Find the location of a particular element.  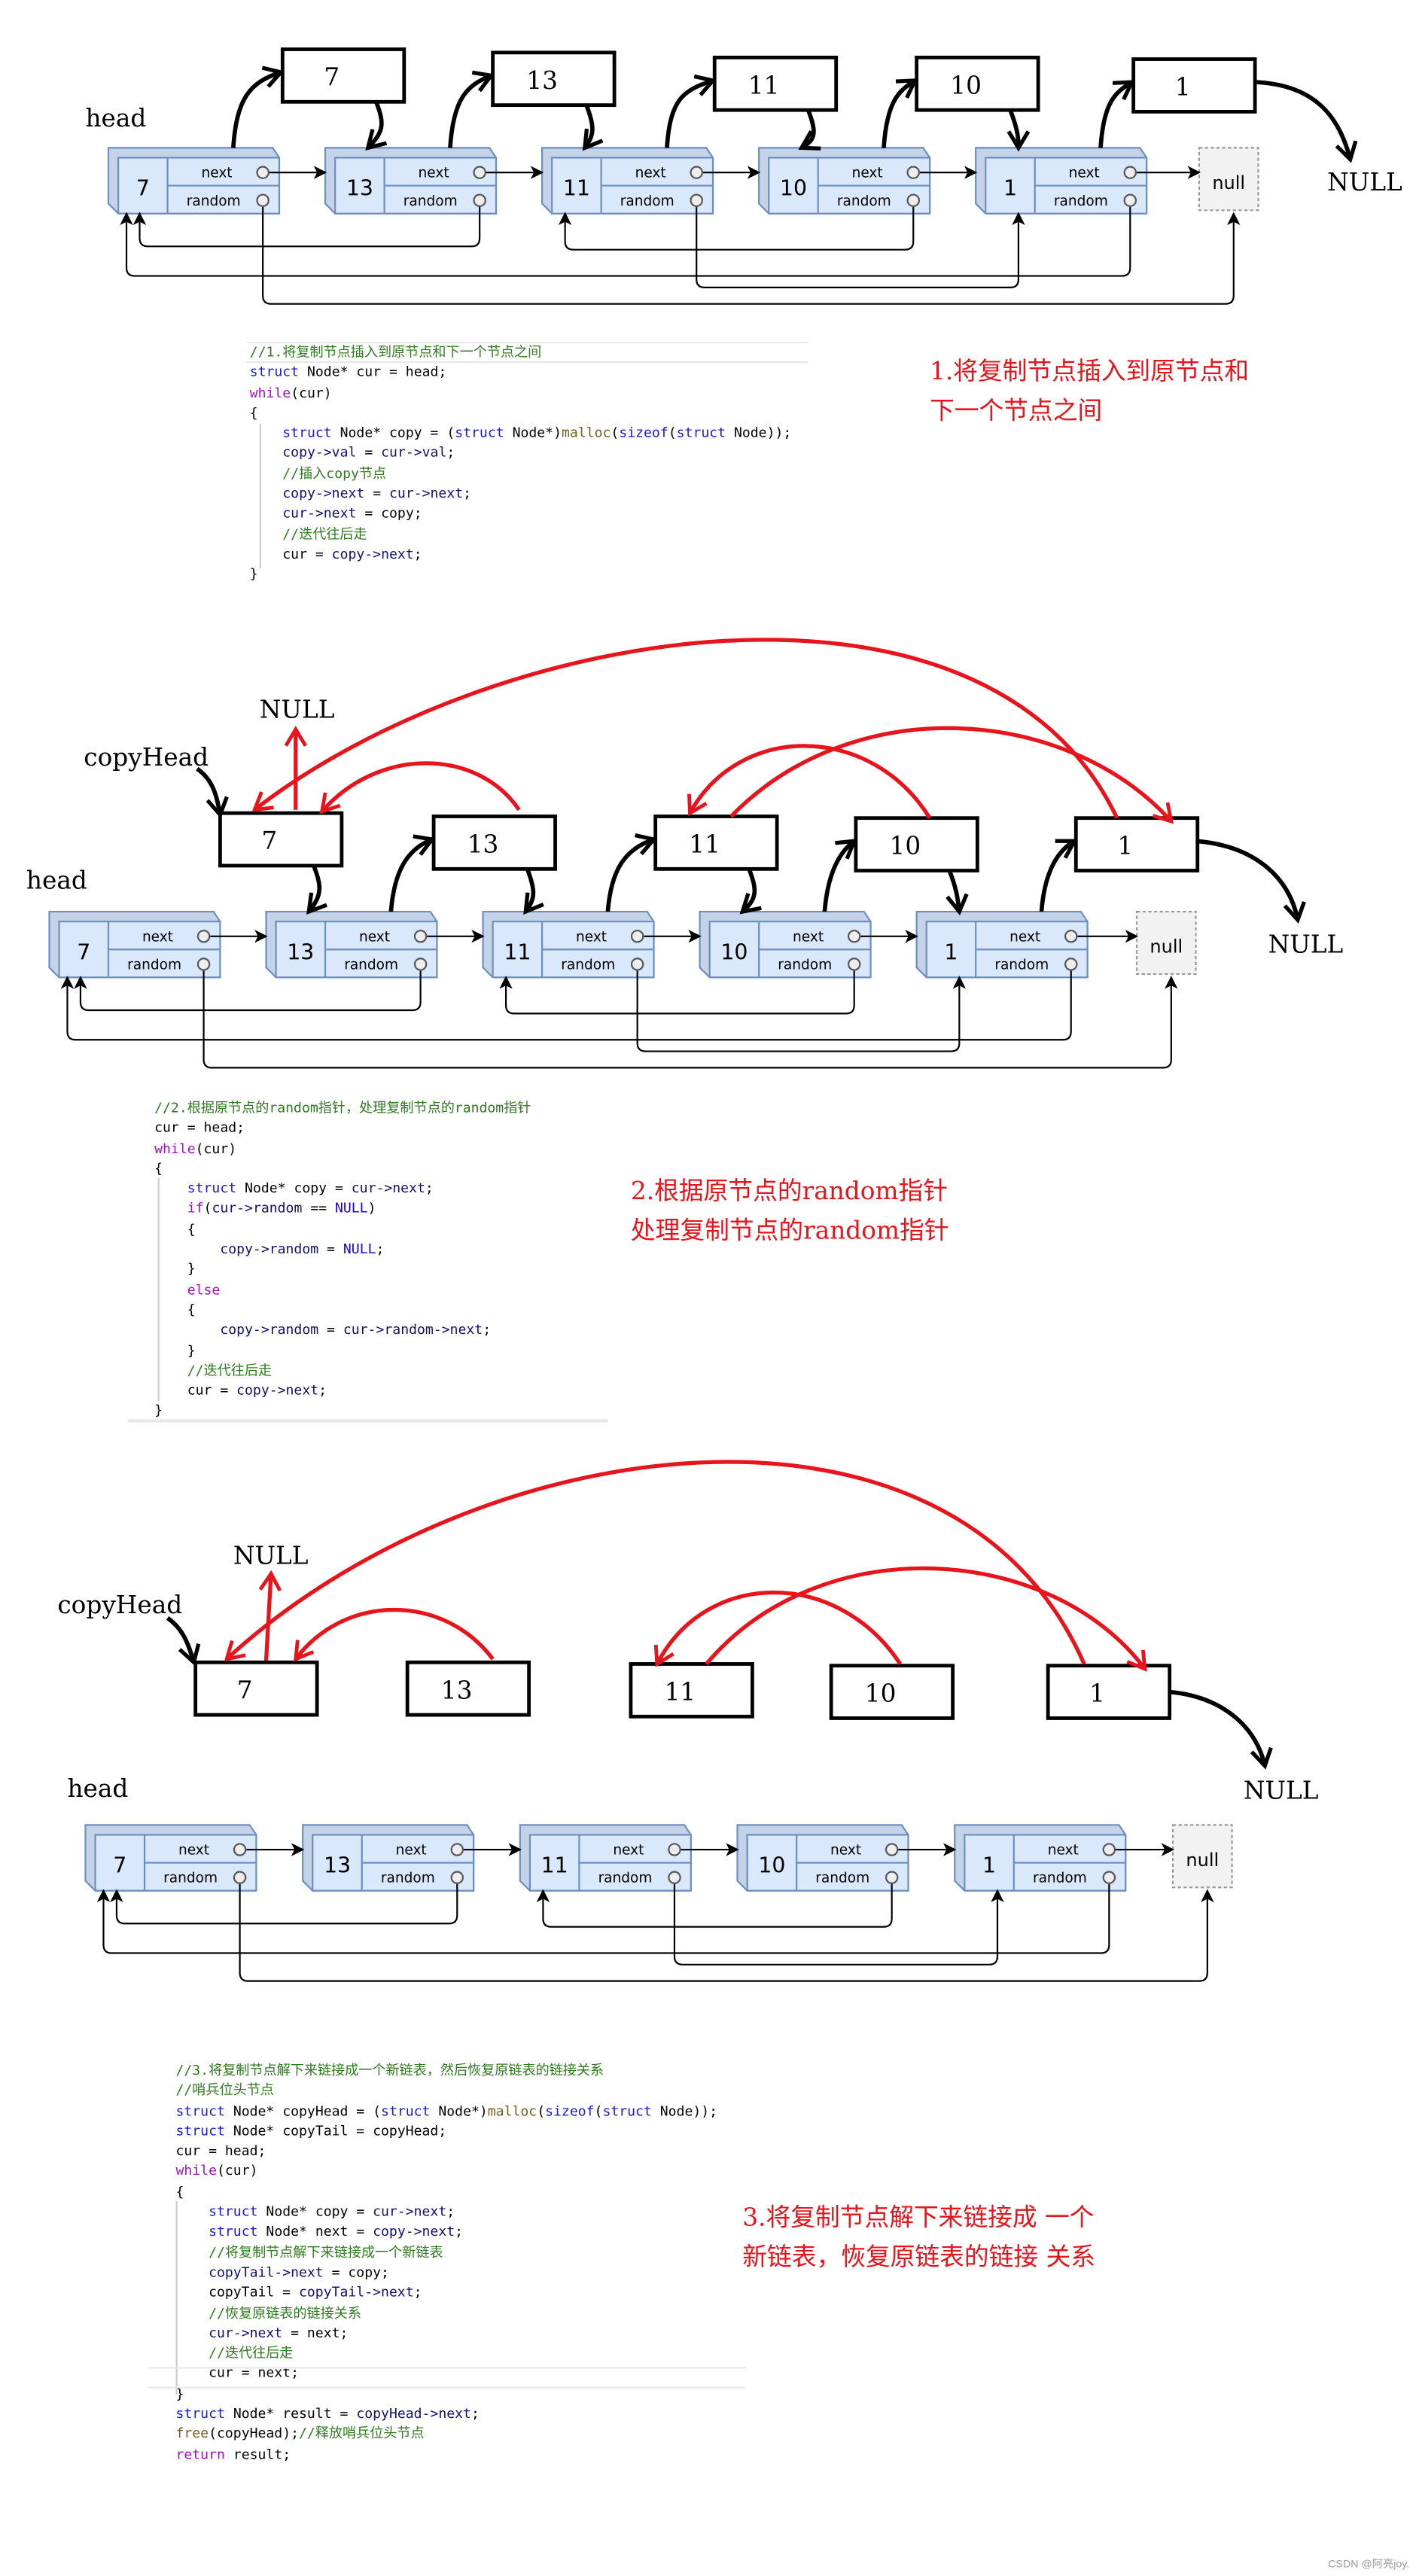

label-null-top: NULL is located at coordinates (297, 710).